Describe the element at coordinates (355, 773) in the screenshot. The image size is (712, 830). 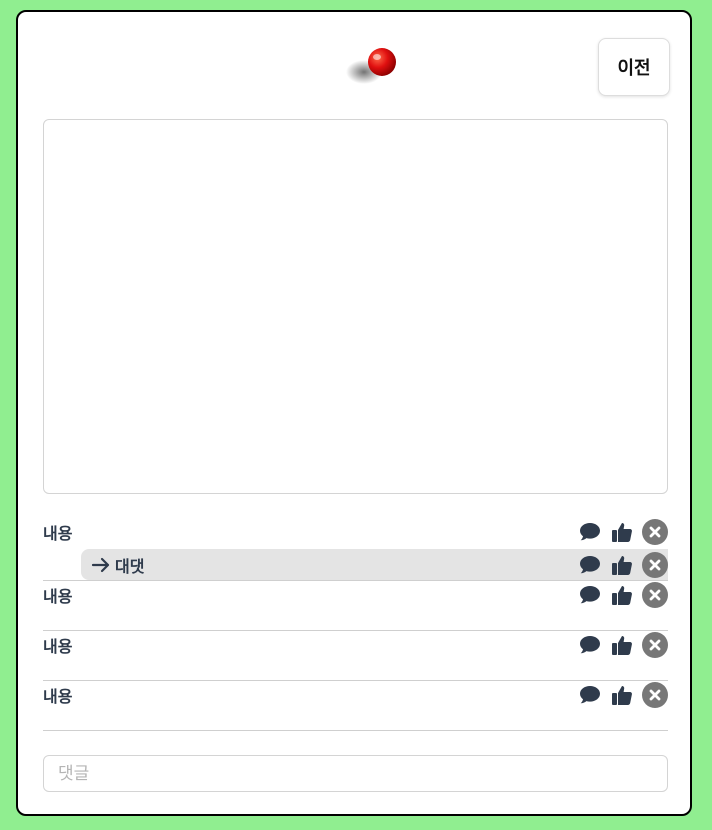
I see `comment-input` at that location.